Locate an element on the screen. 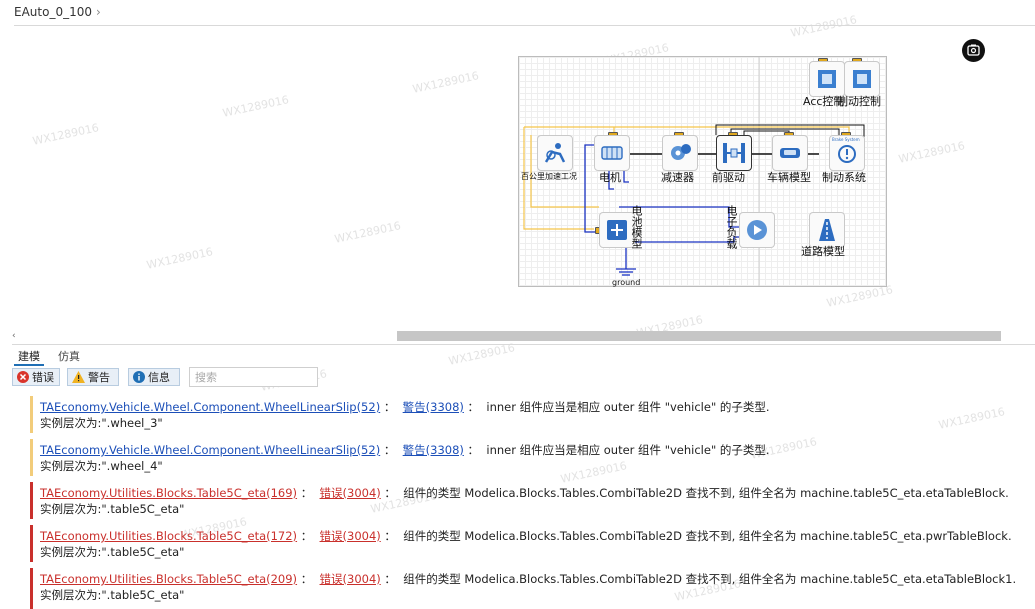  filter-error-button: 错误 is located at coordinates (36, 377).